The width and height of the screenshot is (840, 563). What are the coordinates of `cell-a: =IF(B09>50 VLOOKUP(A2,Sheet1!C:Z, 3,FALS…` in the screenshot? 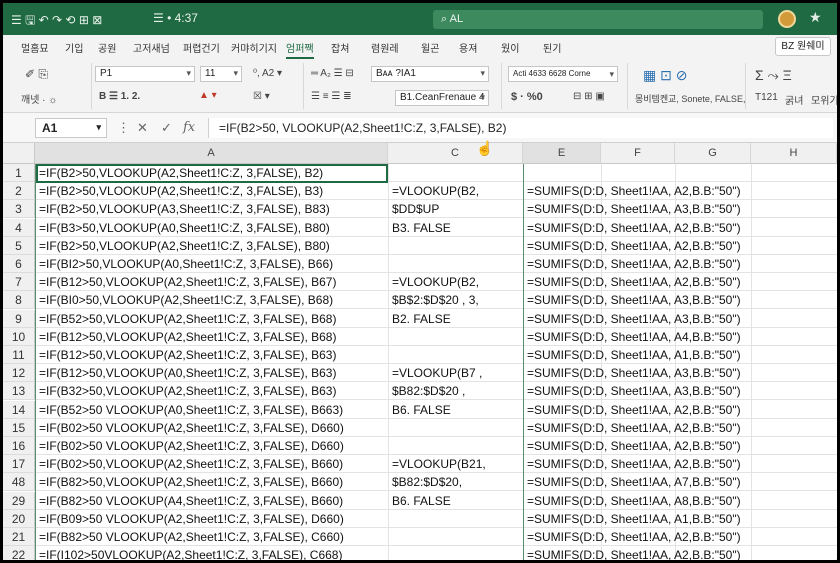 It's located at (212, 519).